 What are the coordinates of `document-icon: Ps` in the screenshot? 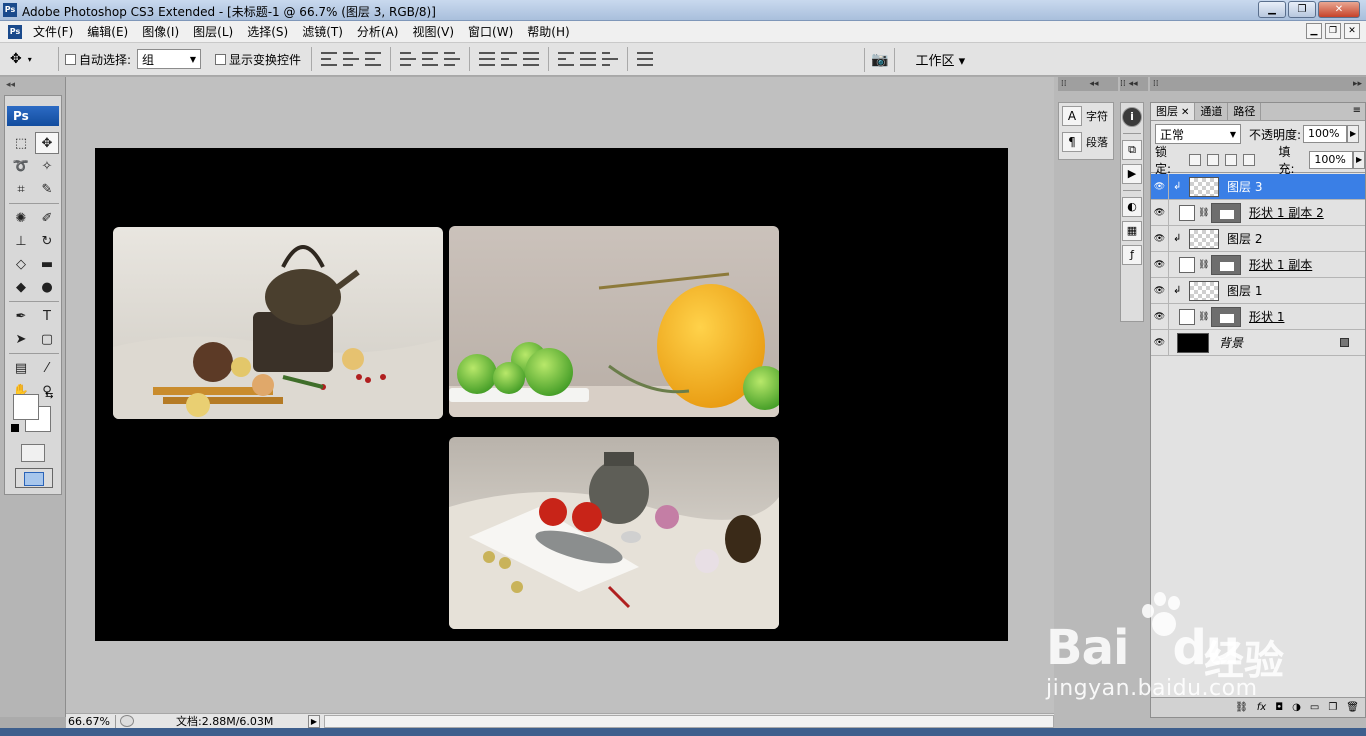 It's located at (15, 31).